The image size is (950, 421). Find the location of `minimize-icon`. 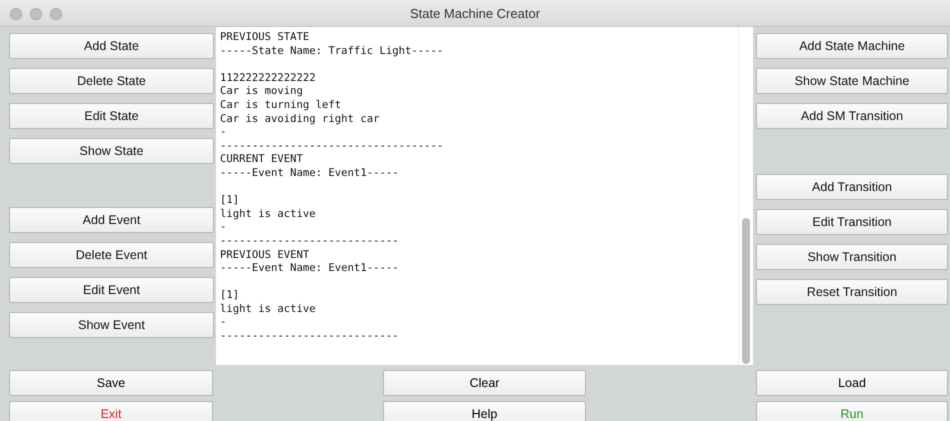

minimize-icon is located at coordinates (36, 14).